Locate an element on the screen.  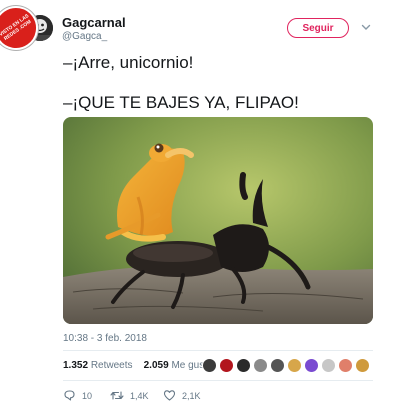
engagement-stats: 1.352 Retweets 2.059 Me gusta is located at coordinates (138, 365).